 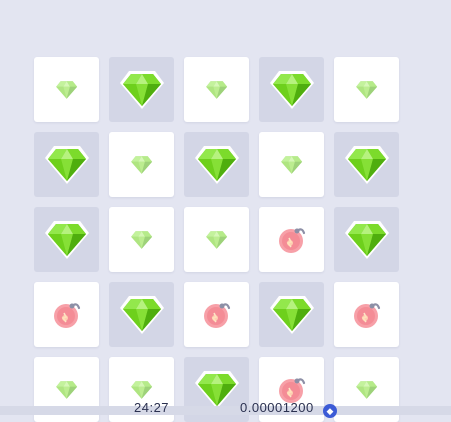 I want to click on tile-r4-c1, so click(x=66, y=314).